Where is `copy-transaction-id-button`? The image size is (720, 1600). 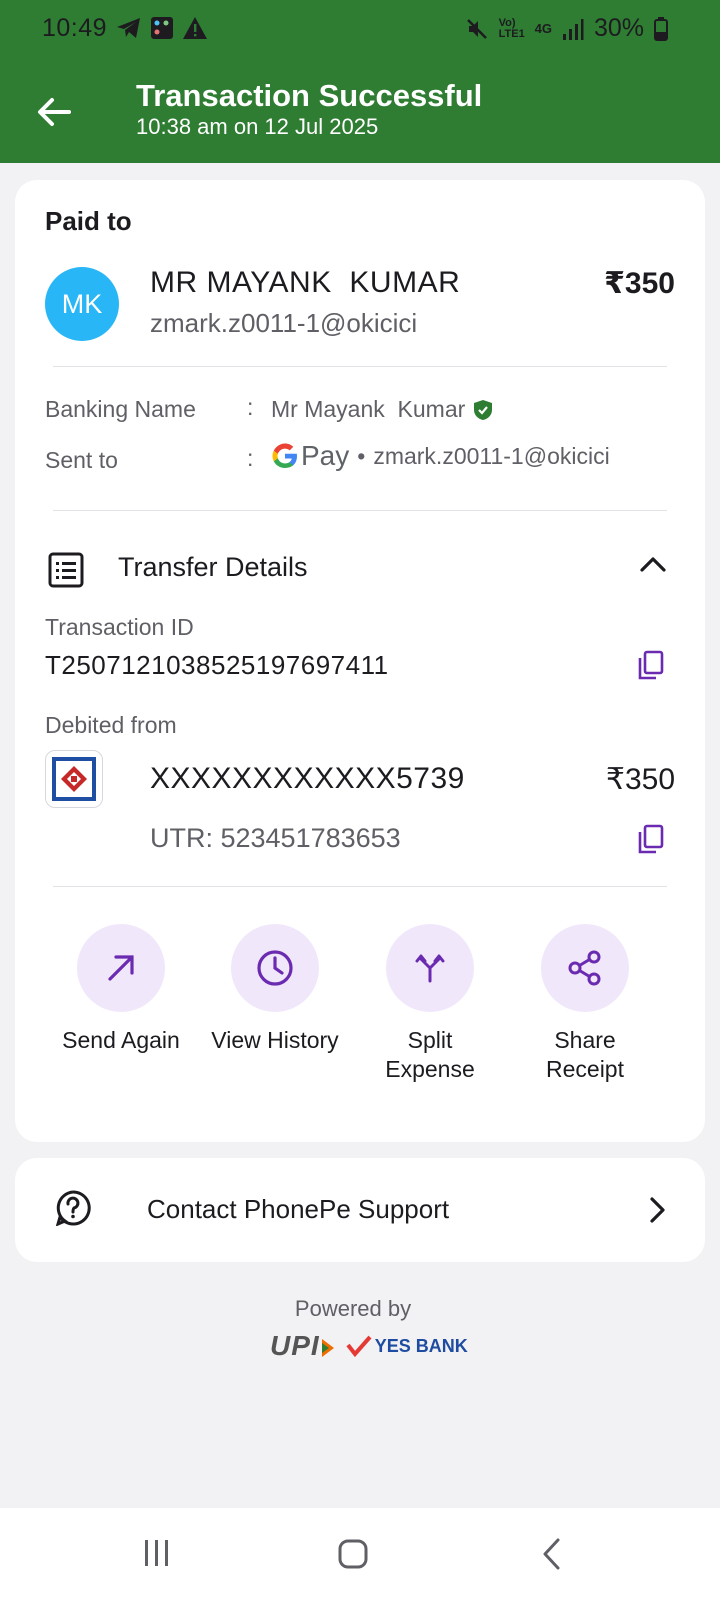
copy-transaction-id-button is located at coordinates (650, 666).